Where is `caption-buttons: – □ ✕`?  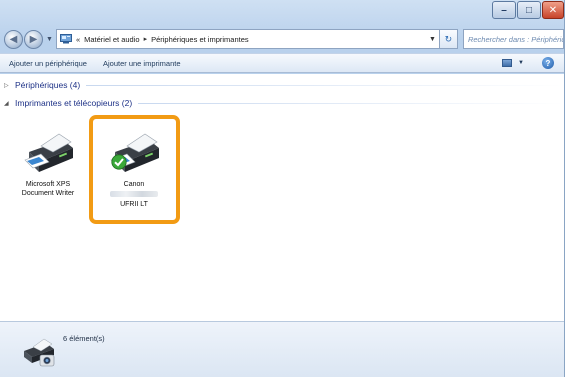
caption-buttons: – □ ✕ is located at coordinates (527, 11).